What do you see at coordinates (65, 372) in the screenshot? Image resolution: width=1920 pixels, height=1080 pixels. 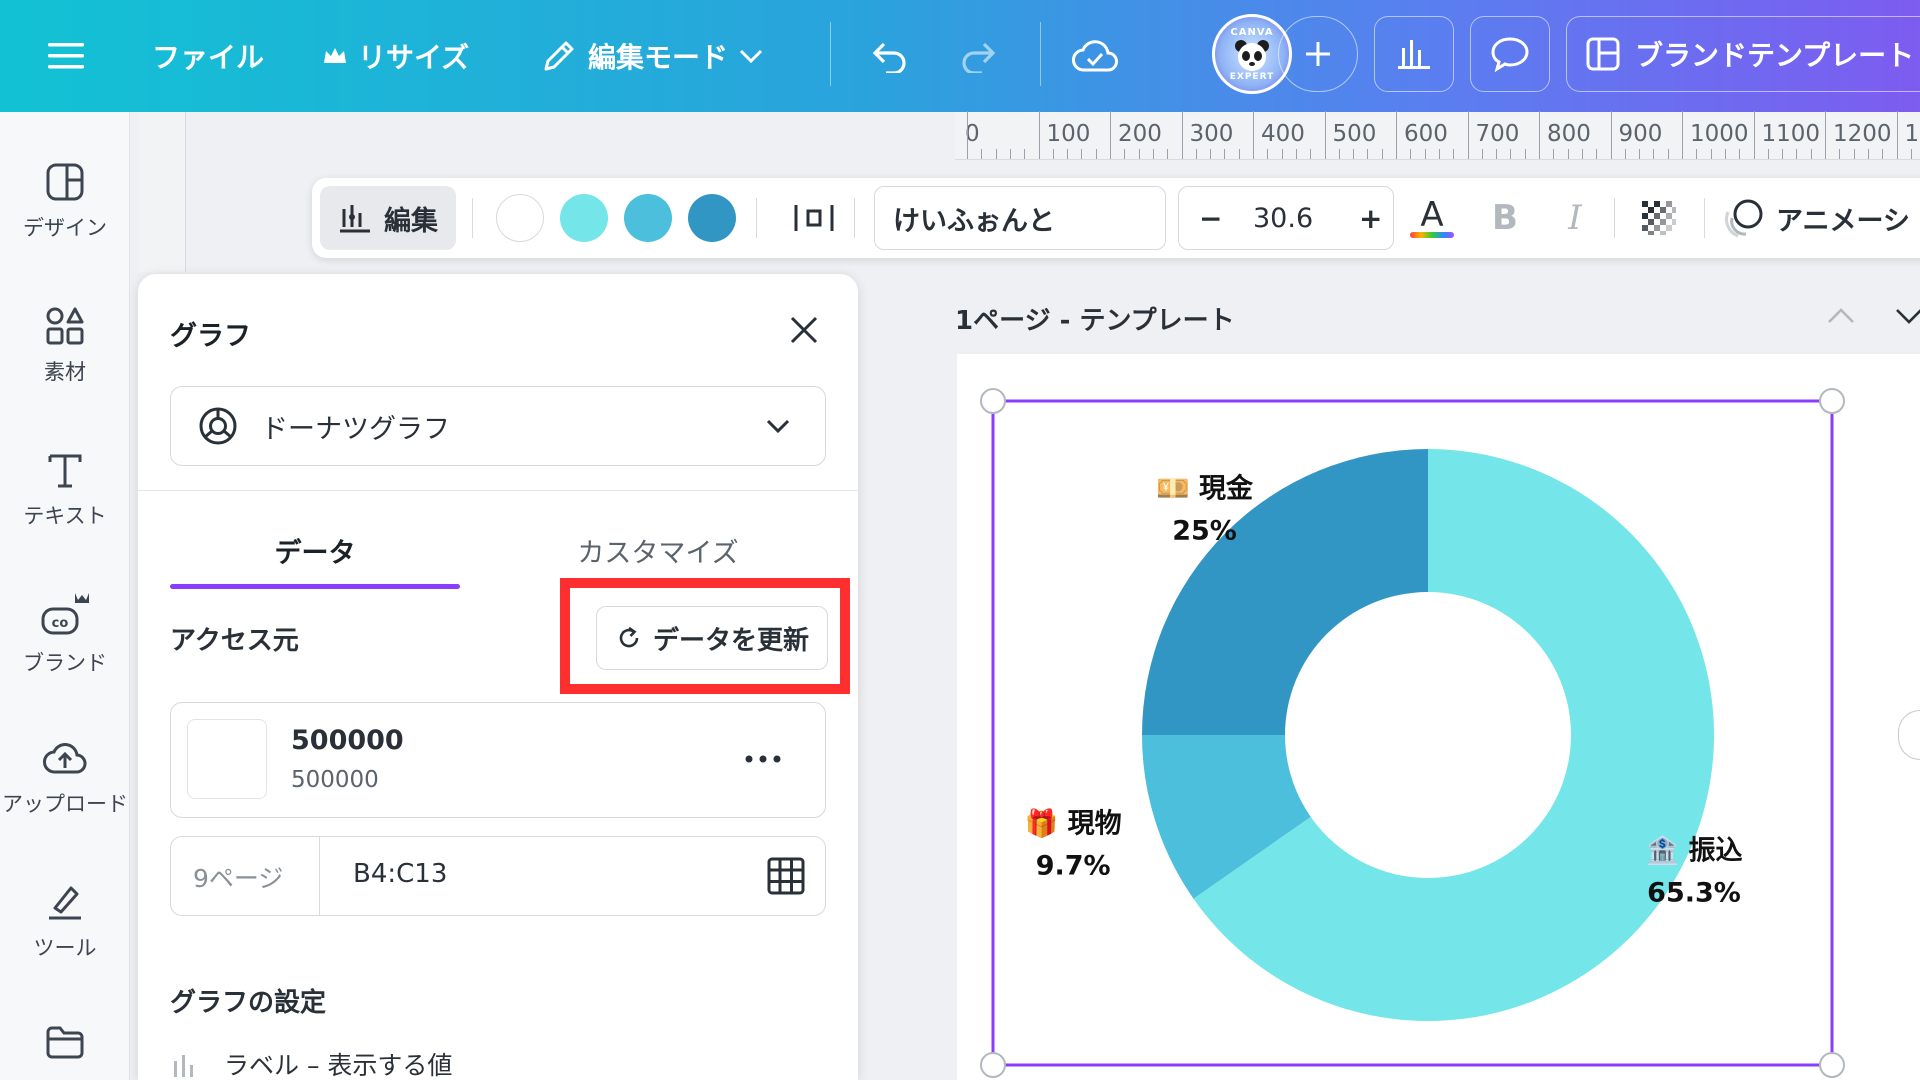 I see `rail-item-label: 素材` at bounding box center [65, 372].